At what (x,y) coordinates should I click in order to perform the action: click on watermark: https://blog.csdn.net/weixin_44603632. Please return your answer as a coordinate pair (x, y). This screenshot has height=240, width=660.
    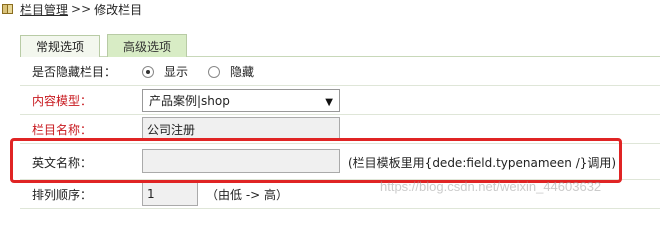
    Looking at the image, I should click on (491, 186).